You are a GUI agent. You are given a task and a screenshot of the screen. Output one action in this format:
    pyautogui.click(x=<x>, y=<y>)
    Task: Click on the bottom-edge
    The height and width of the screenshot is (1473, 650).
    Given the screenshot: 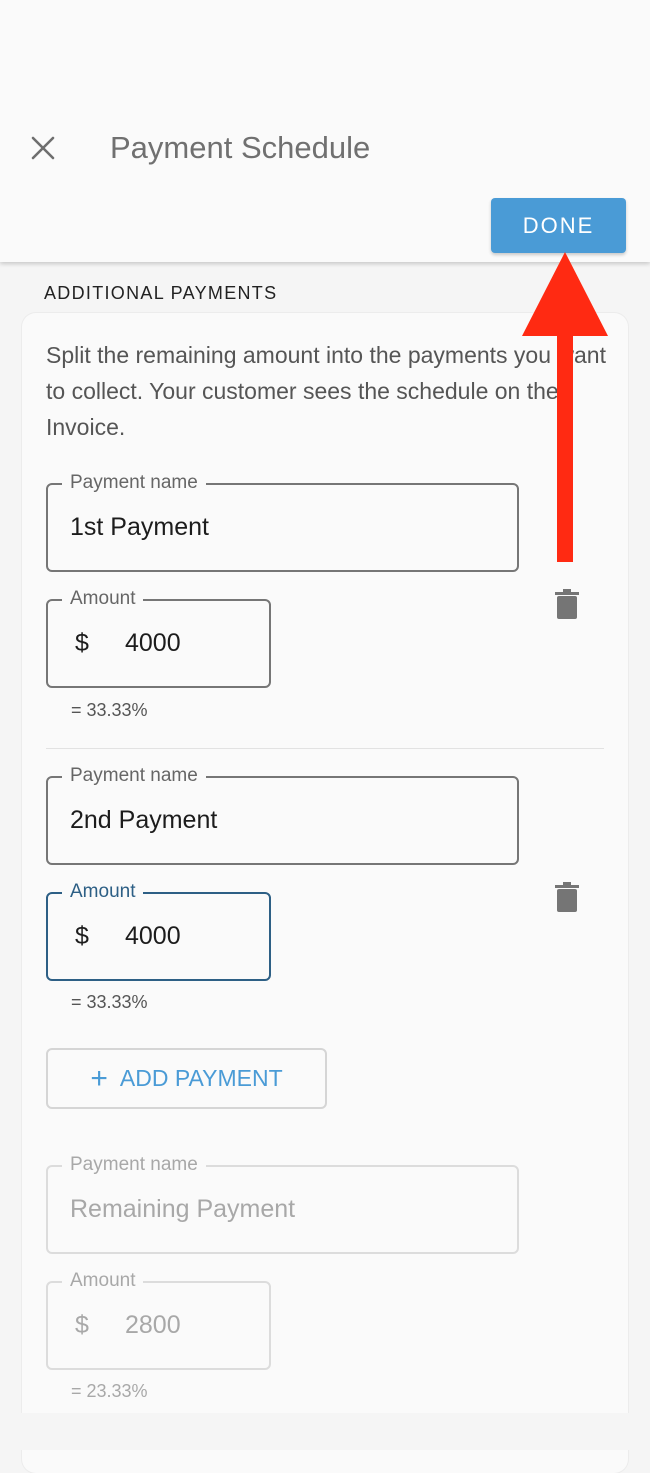 What is the action you would take?
    pyautogui.click(x=325, y=1431)
    